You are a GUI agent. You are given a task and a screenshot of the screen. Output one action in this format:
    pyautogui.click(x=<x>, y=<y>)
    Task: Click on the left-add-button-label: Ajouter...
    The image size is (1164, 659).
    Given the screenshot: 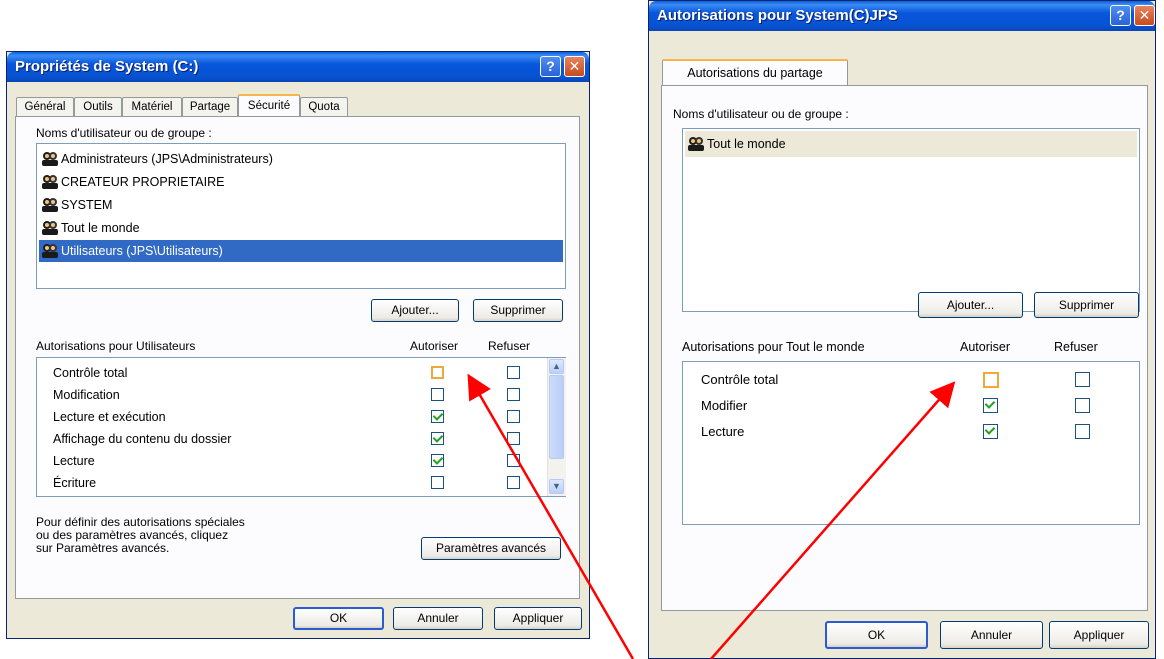 What is the action you would take?
    pyautogui.click(x=415, y=310)
    